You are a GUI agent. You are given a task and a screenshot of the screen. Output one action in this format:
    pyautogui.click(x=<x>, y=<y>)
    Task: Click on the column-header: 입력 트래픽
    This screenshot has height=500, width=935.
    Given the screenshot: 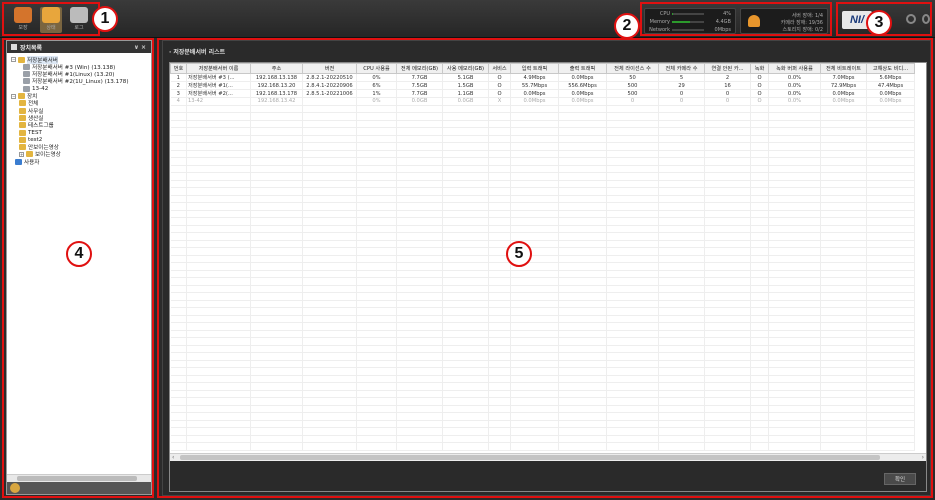 What is the action you would take?
    pyautogui.click(x=534, y=68)
    